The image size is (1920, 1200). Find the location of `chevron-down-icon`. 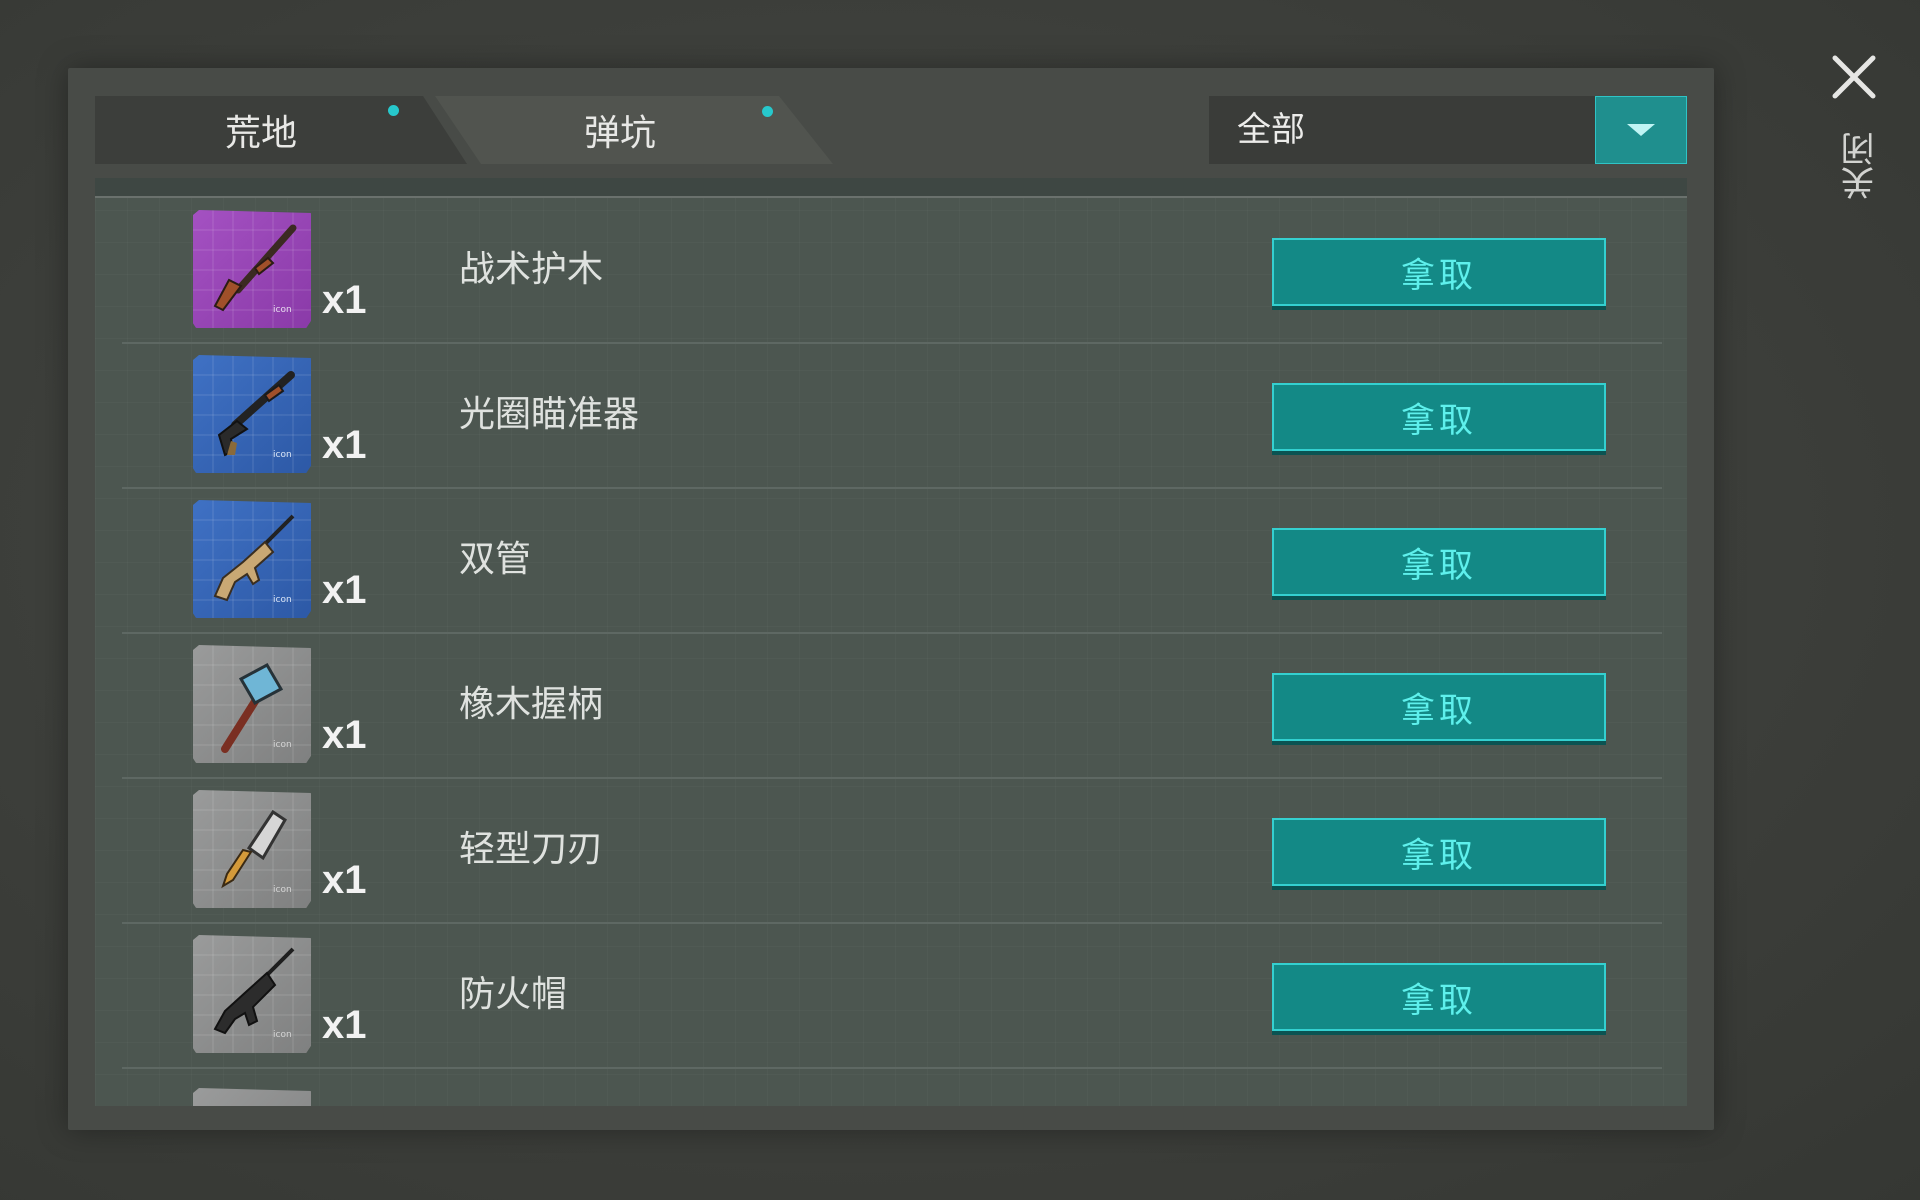

chevron-down-icon is located at coordinates (1641, 130).